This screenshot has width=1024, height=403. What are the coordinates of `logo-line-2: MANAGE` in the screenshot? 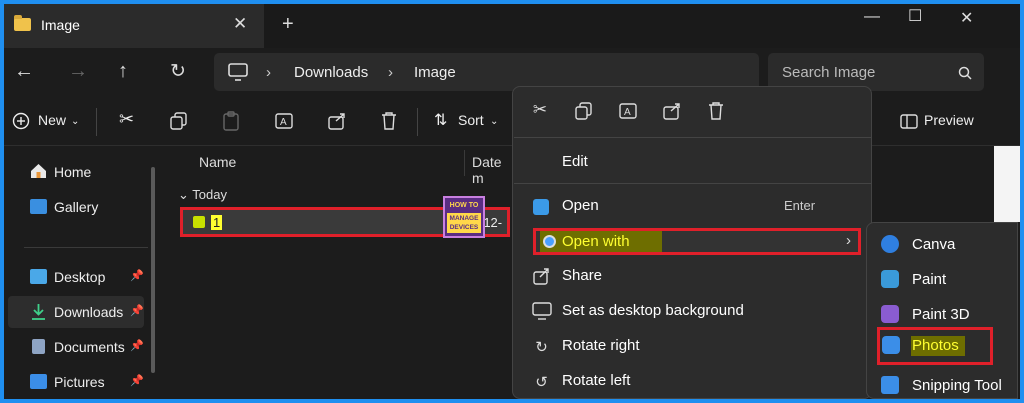 It's located at (464, 218).